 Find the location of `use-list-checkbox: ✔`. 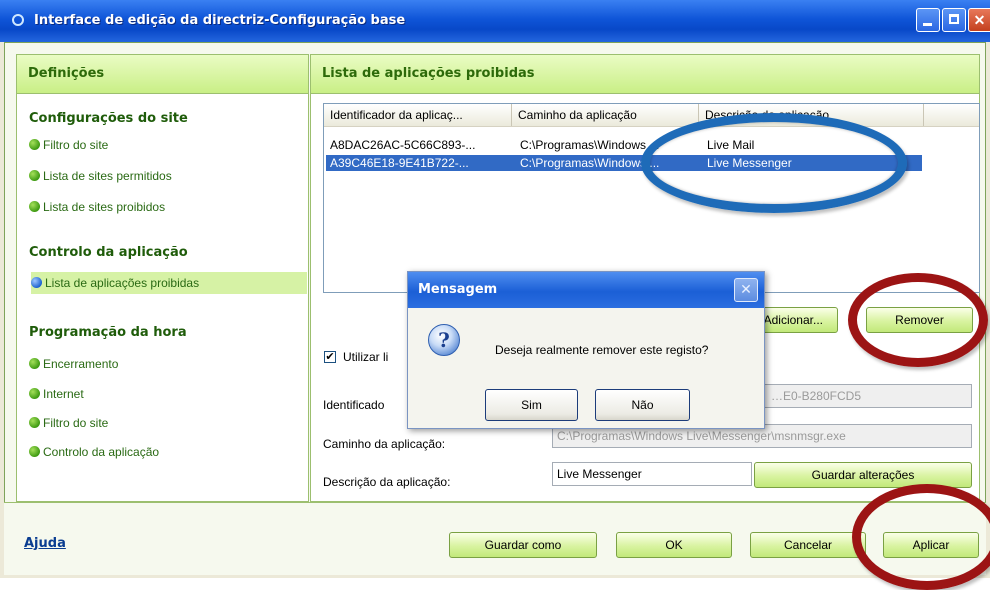

use-list-checkbox: ✔ is located at coordinates (330, 357).